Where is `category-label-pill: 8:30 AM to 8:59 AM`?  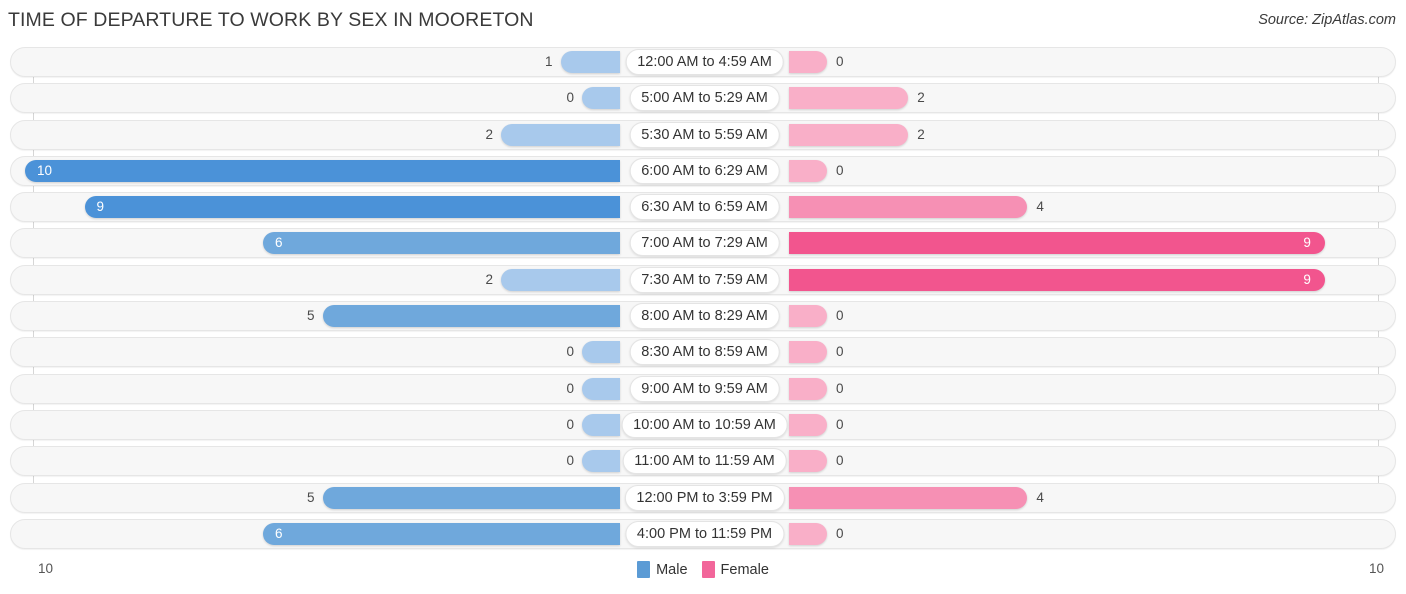
category-label-pill: 8:30 AM to 8:59 AM is located at coordinates (704, 352).